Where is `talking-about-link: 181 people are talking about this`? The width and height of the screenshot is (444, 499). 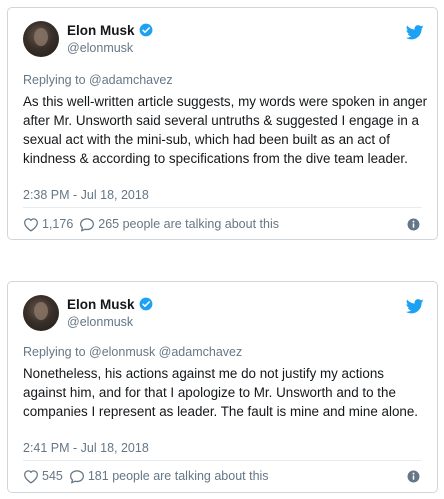
talking-about-link: 181 people are talking about this is located at coordinates (178, 476).